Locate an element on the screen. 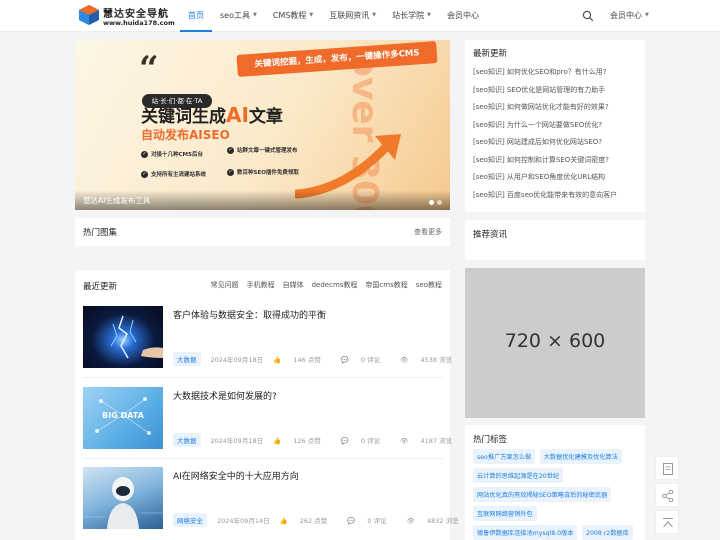  recommend-panel: 推荐资讯 is located at coordinates (555, 240).